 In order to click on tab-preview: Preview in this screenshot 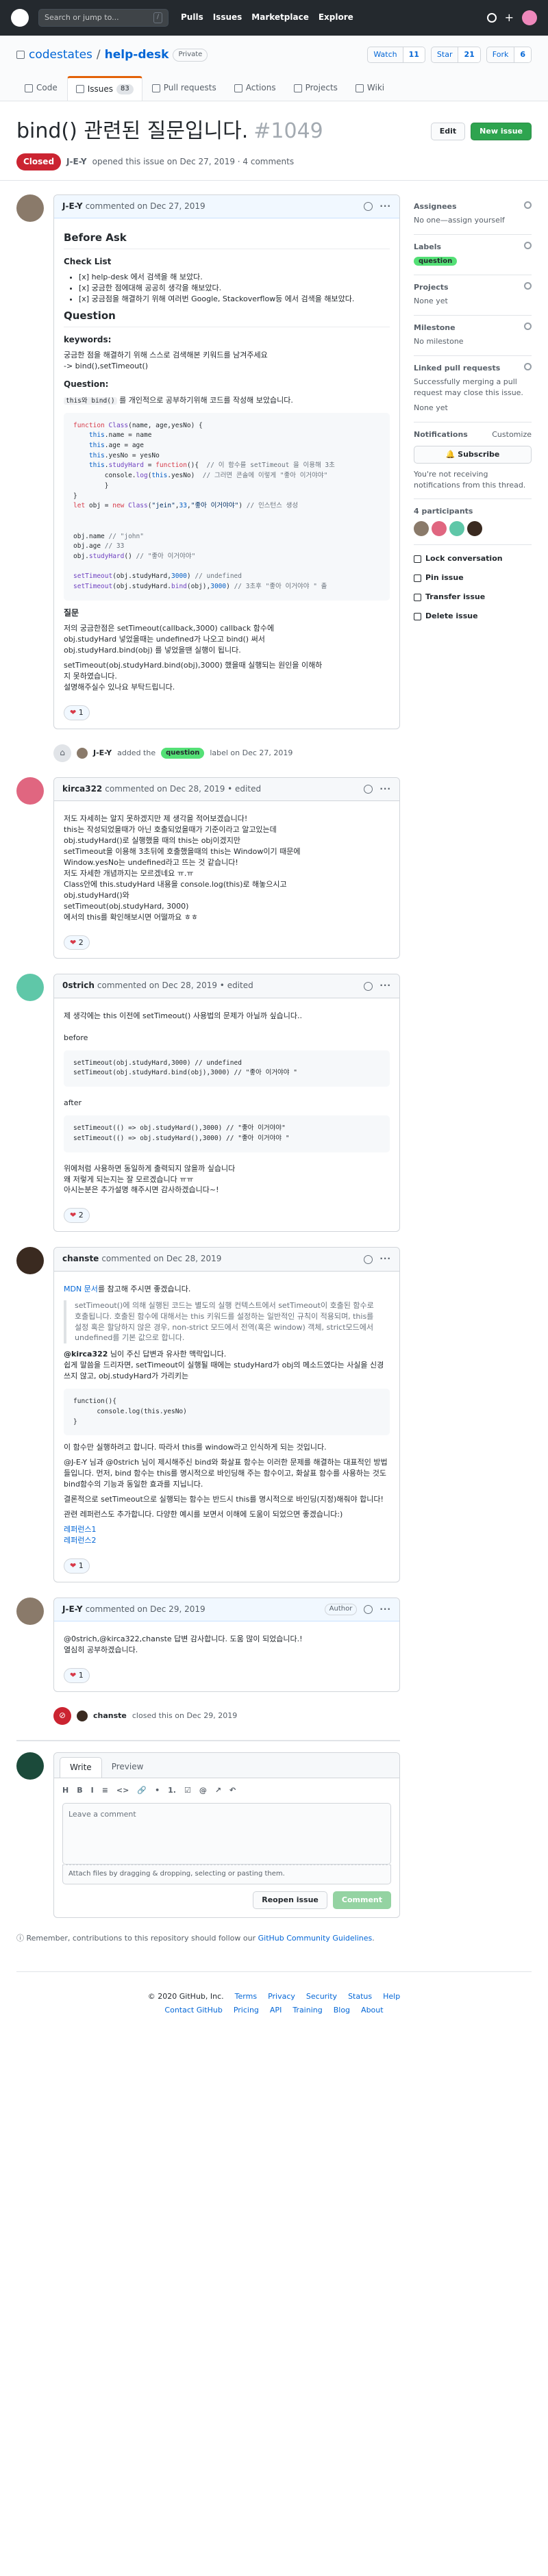, I will do `click(128, 1767)`.